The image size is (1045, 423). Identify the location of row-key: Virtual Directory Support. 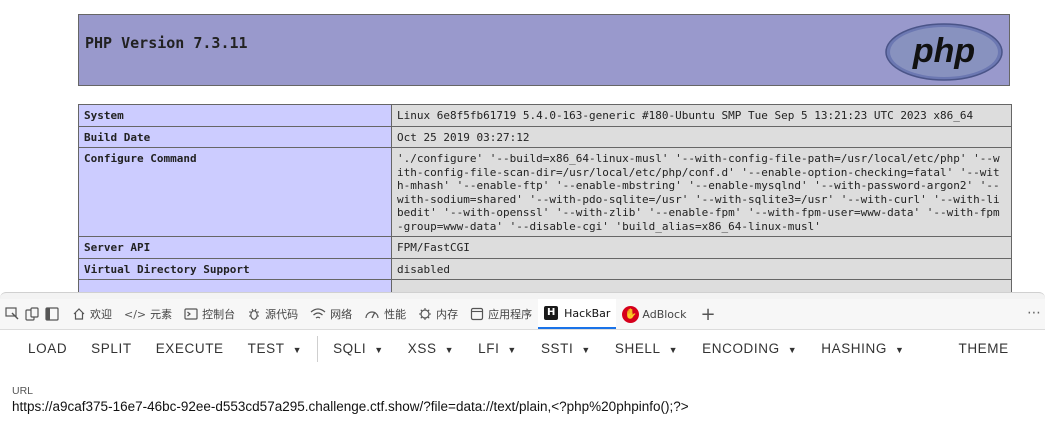
(235, 268).